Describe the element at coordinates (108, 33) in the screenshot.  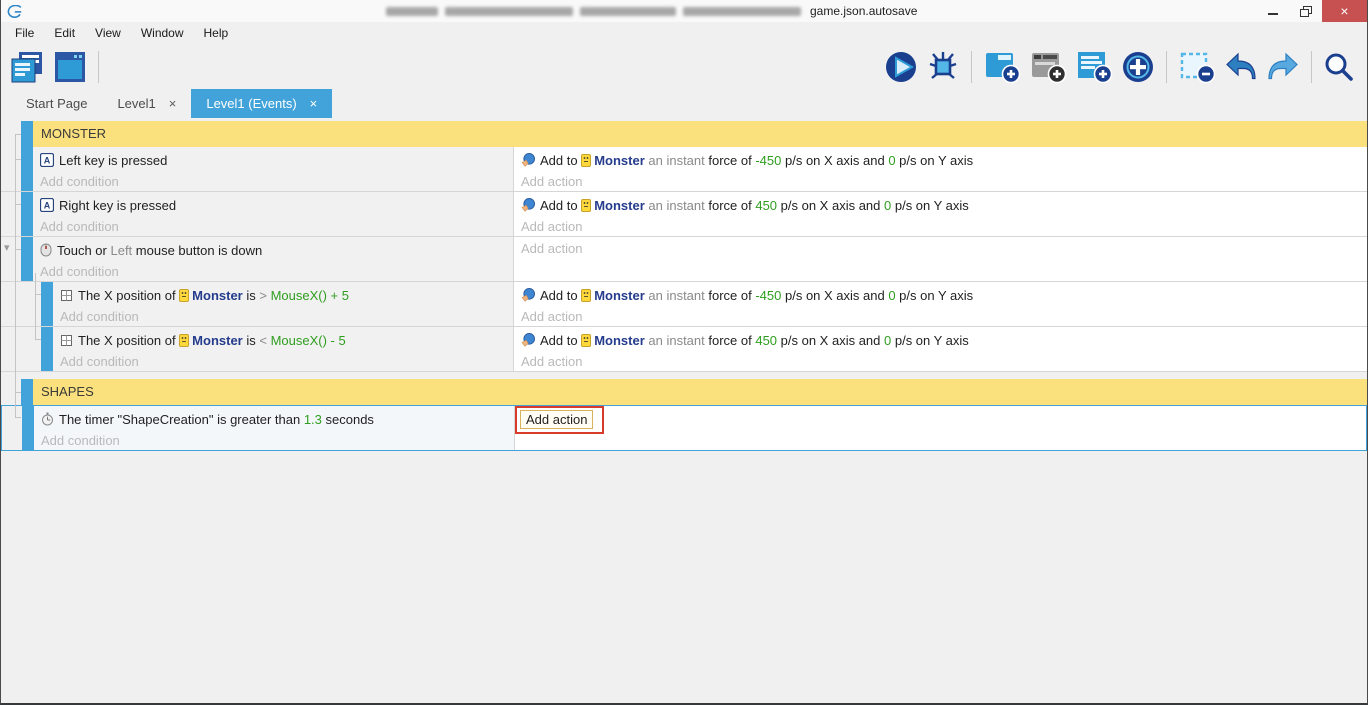
I see `menu-view: View` at that location.